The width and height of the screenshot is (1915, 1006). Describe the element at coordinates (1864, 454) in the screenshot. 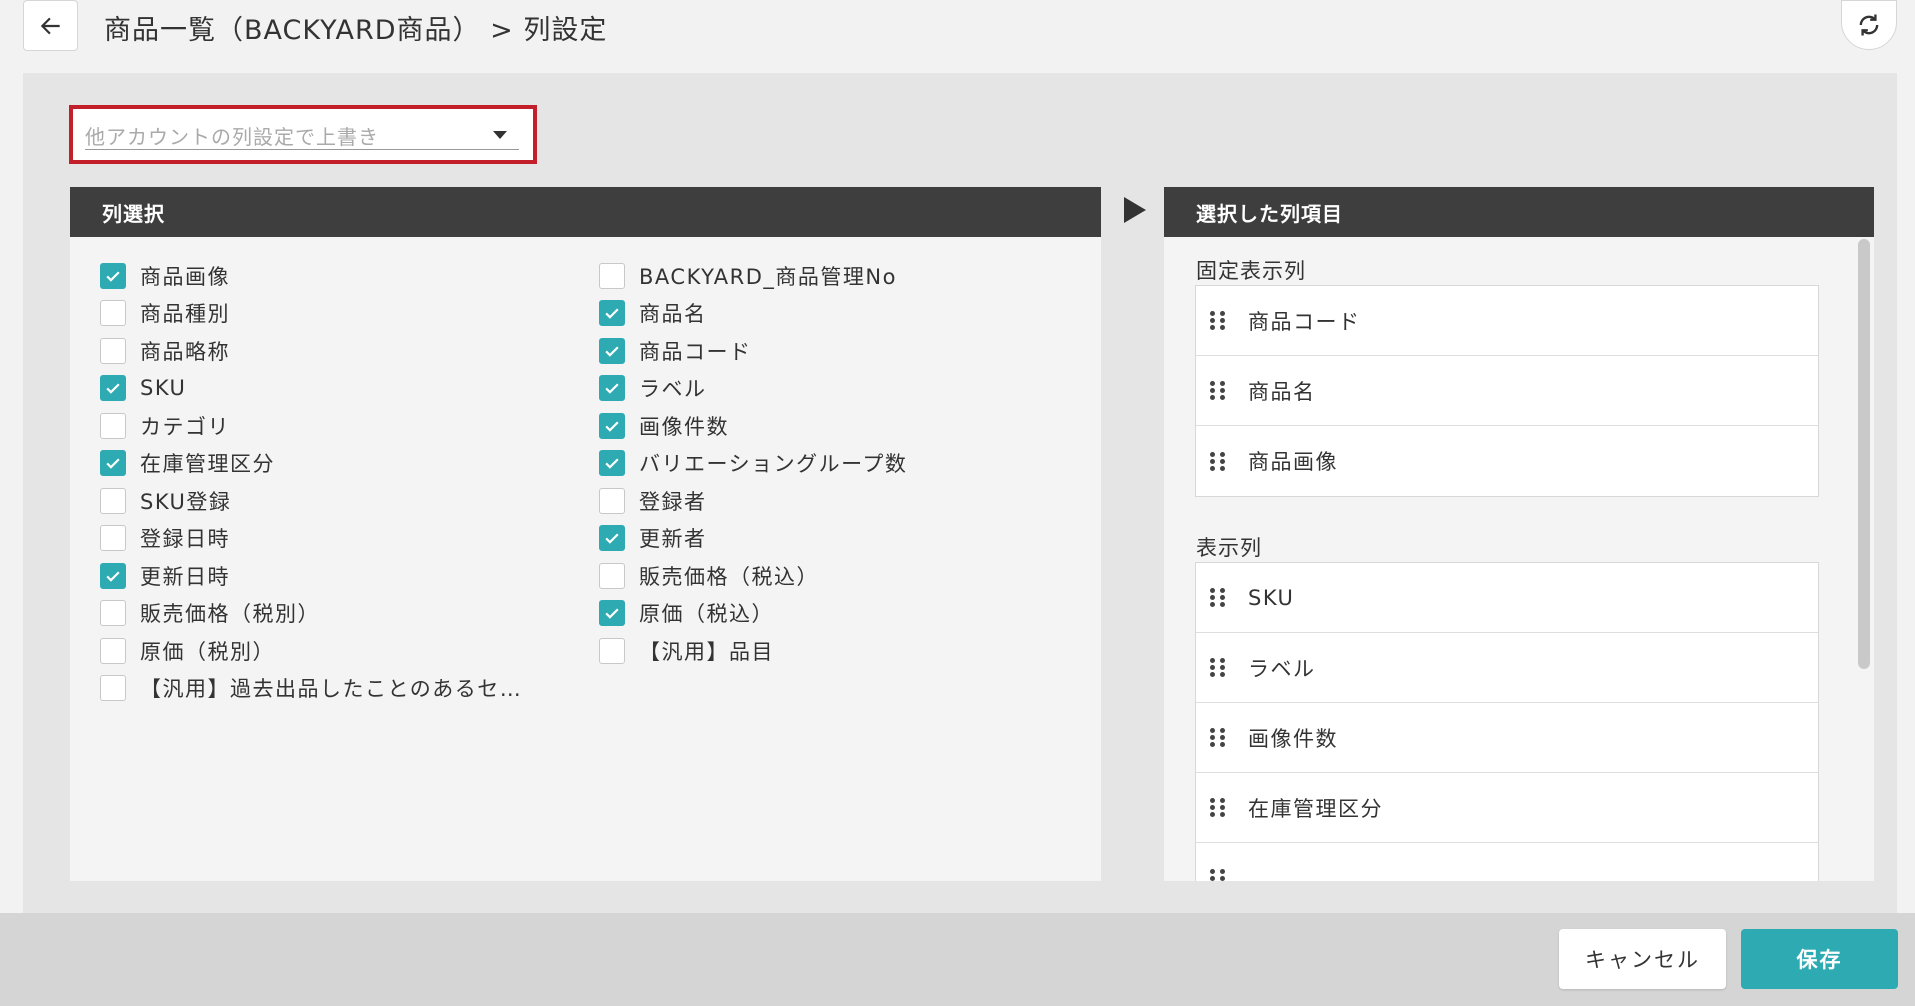

I see `scrollbar` at that location.